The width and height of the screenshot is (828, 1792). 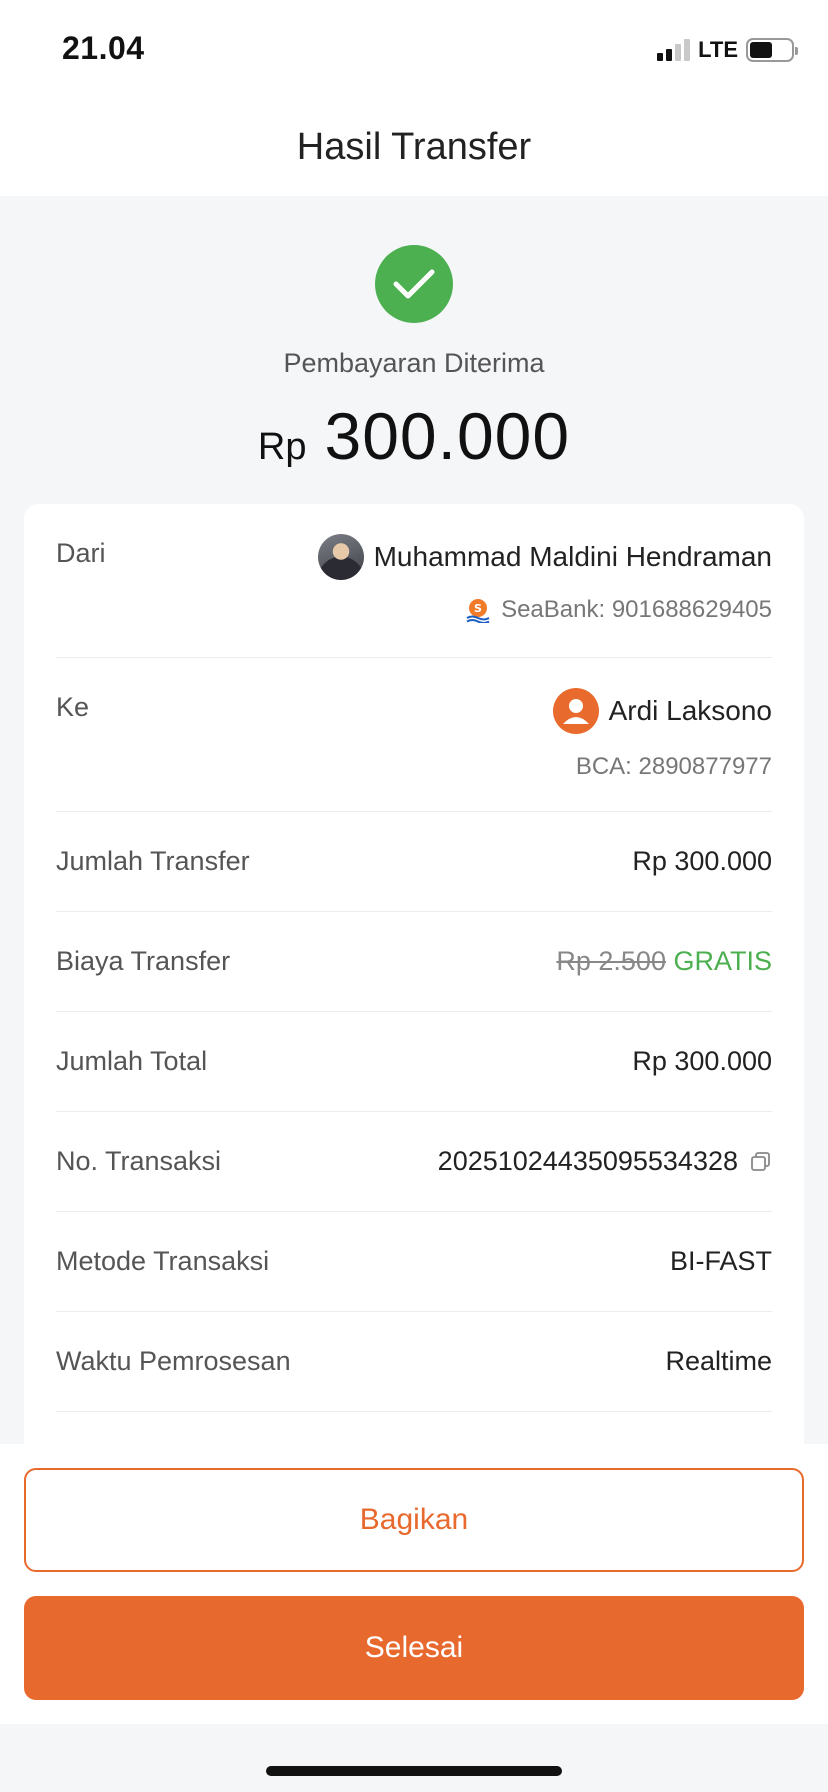 What do you see at coordinates (139, 1161) in the screenshot?
I see `transaction-number-label: No. Transaksi` at bounding box center [139, 1161].